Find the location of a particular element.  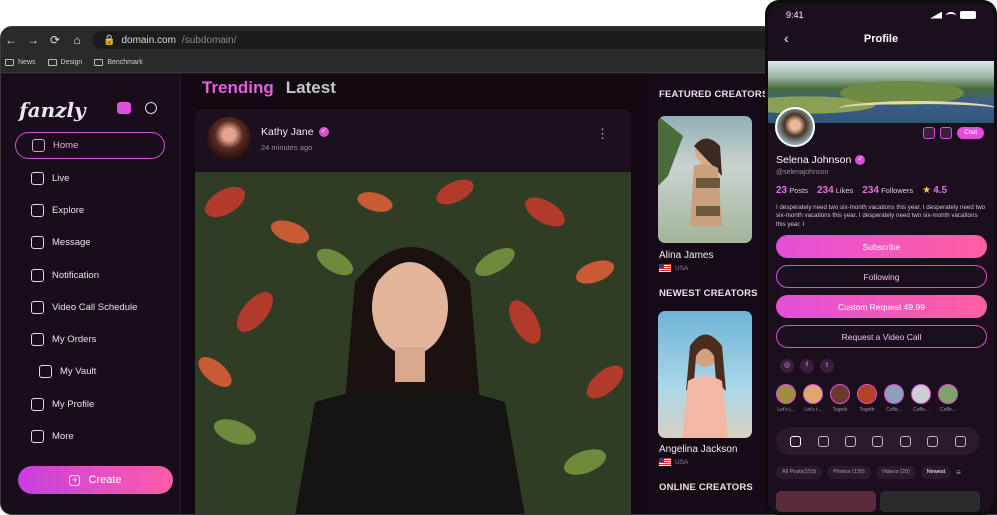

sidebar-item-my-profile: My Profile is located at coordinates (90, 404).